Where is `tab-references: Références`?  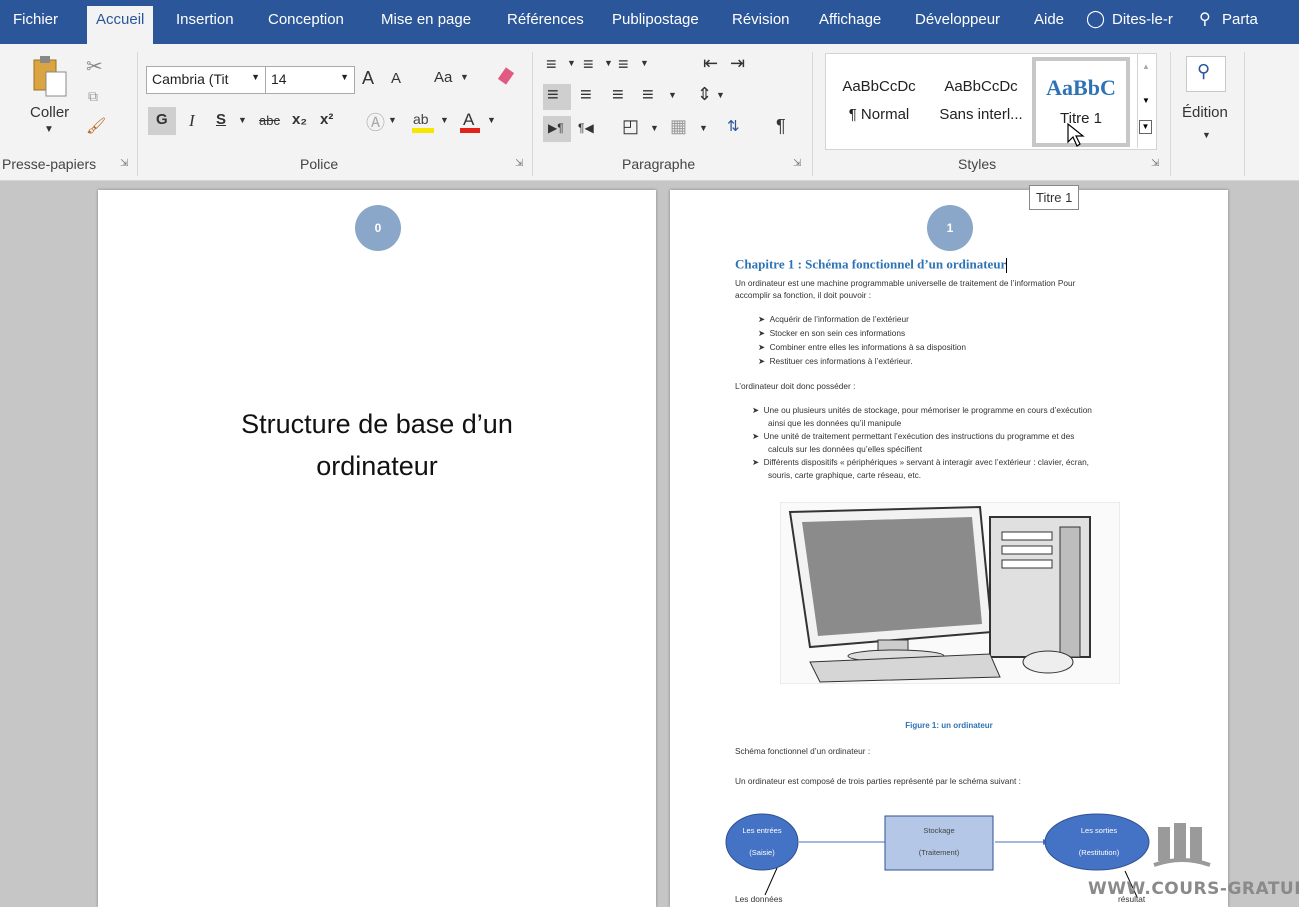
tab-references: Références is located at coordinates (545, 19).